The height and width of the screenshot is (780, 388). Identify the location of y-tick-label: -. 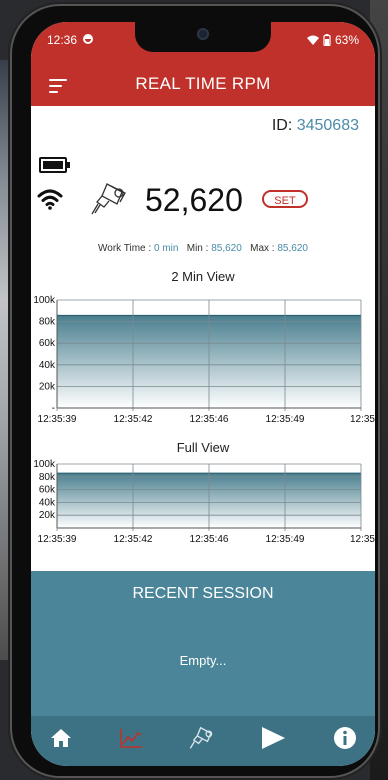
(53, 408).